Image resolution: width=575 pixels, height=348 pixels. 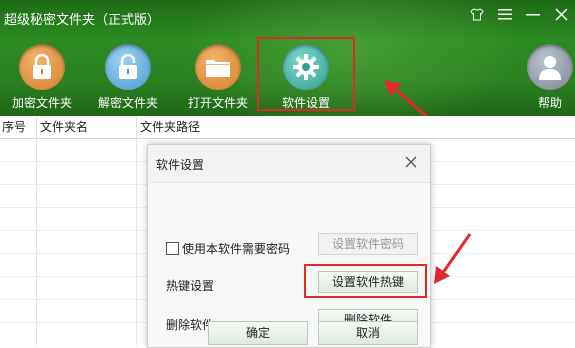 What do you see at coordinates (306, 74) in the screenshot?
I see `settings-highlight-box` at bounding box center [306, 74].